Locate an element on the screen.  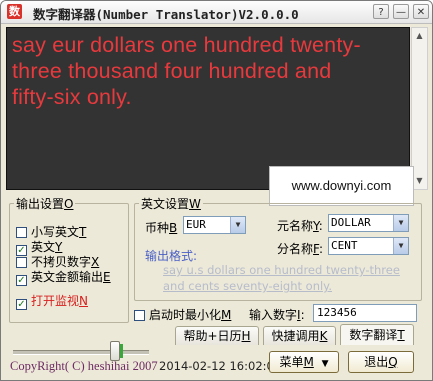
subunit-name-value: CENT is located at coordinates (344, 245).